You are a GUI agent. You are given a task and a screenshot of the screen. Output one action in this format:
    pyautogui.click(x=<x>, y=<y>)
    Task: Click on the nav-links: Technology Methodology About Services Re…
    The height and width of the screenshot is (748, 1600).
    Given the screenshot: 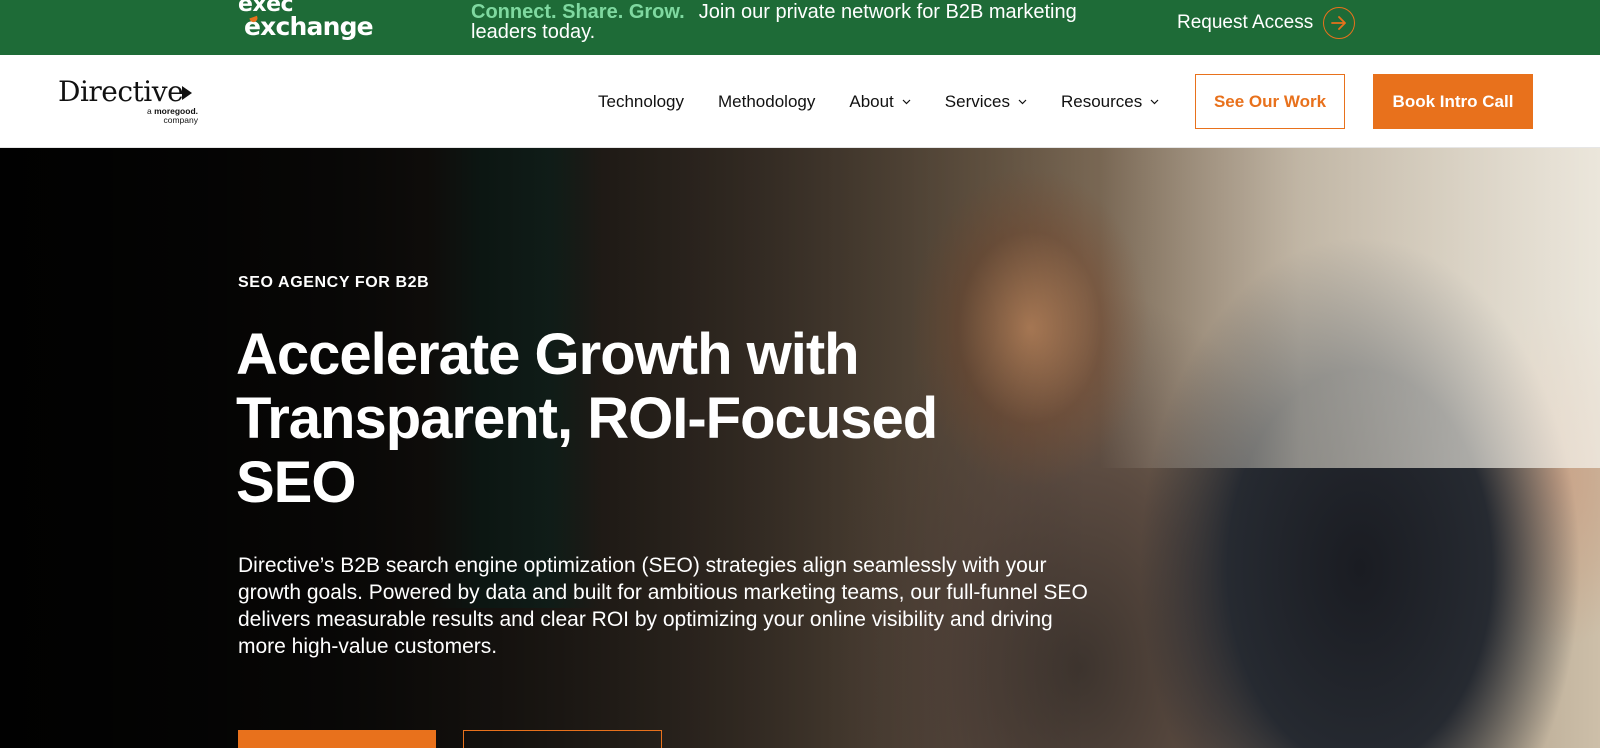 What is the action you would take?
    pyautogui.click(x=878, y=101)
    